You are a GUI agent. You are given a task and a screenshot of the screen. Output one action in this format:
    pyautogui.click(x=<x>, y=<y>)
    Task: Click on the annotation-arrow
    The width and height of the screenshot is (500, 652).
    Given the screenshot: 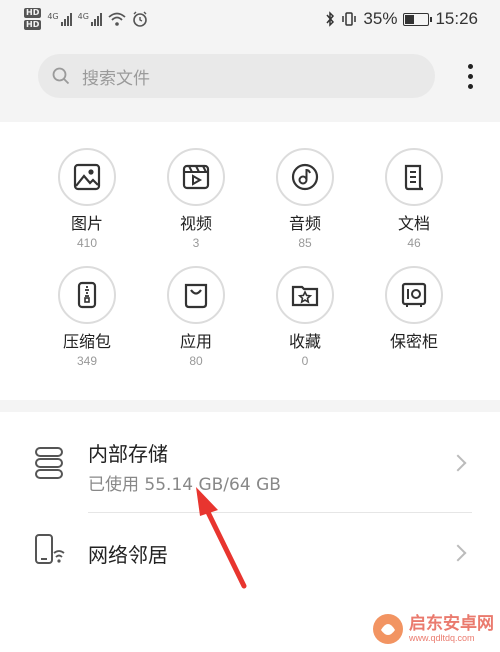 What is the action you would take?
    pyautogui.click(x=221, y=538)
    